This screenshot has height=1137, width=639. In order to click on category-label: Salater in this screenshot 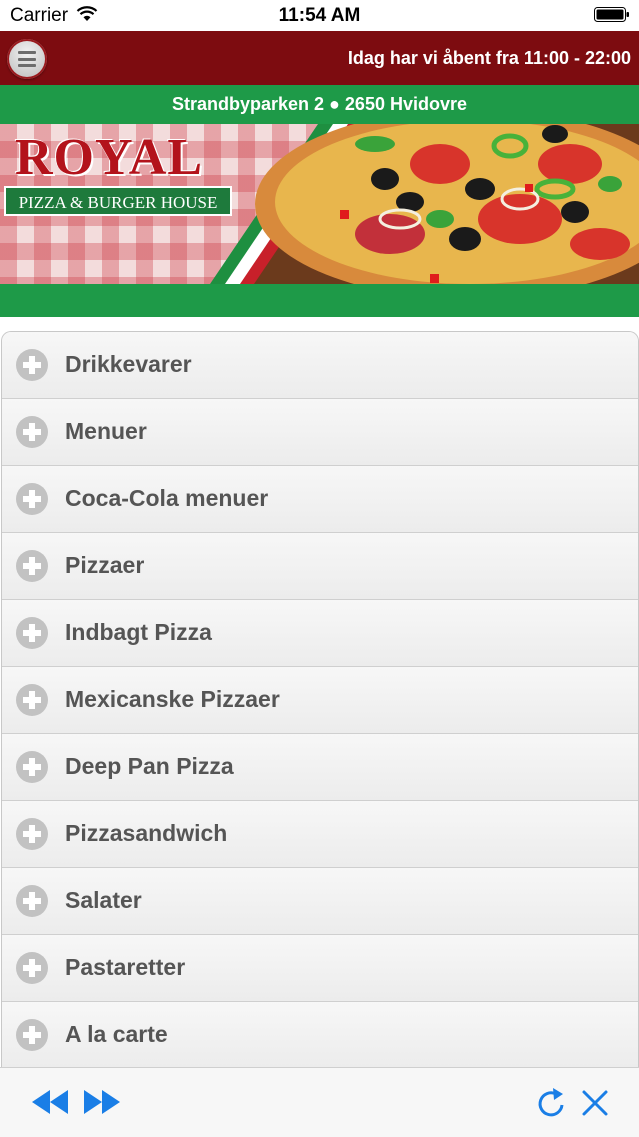, I will do `click(103, 900)`.